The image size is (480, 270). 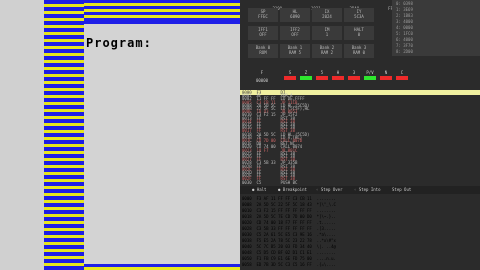 I want to click on stack-entry: 1: 3E69, so click(x=404, y=9).